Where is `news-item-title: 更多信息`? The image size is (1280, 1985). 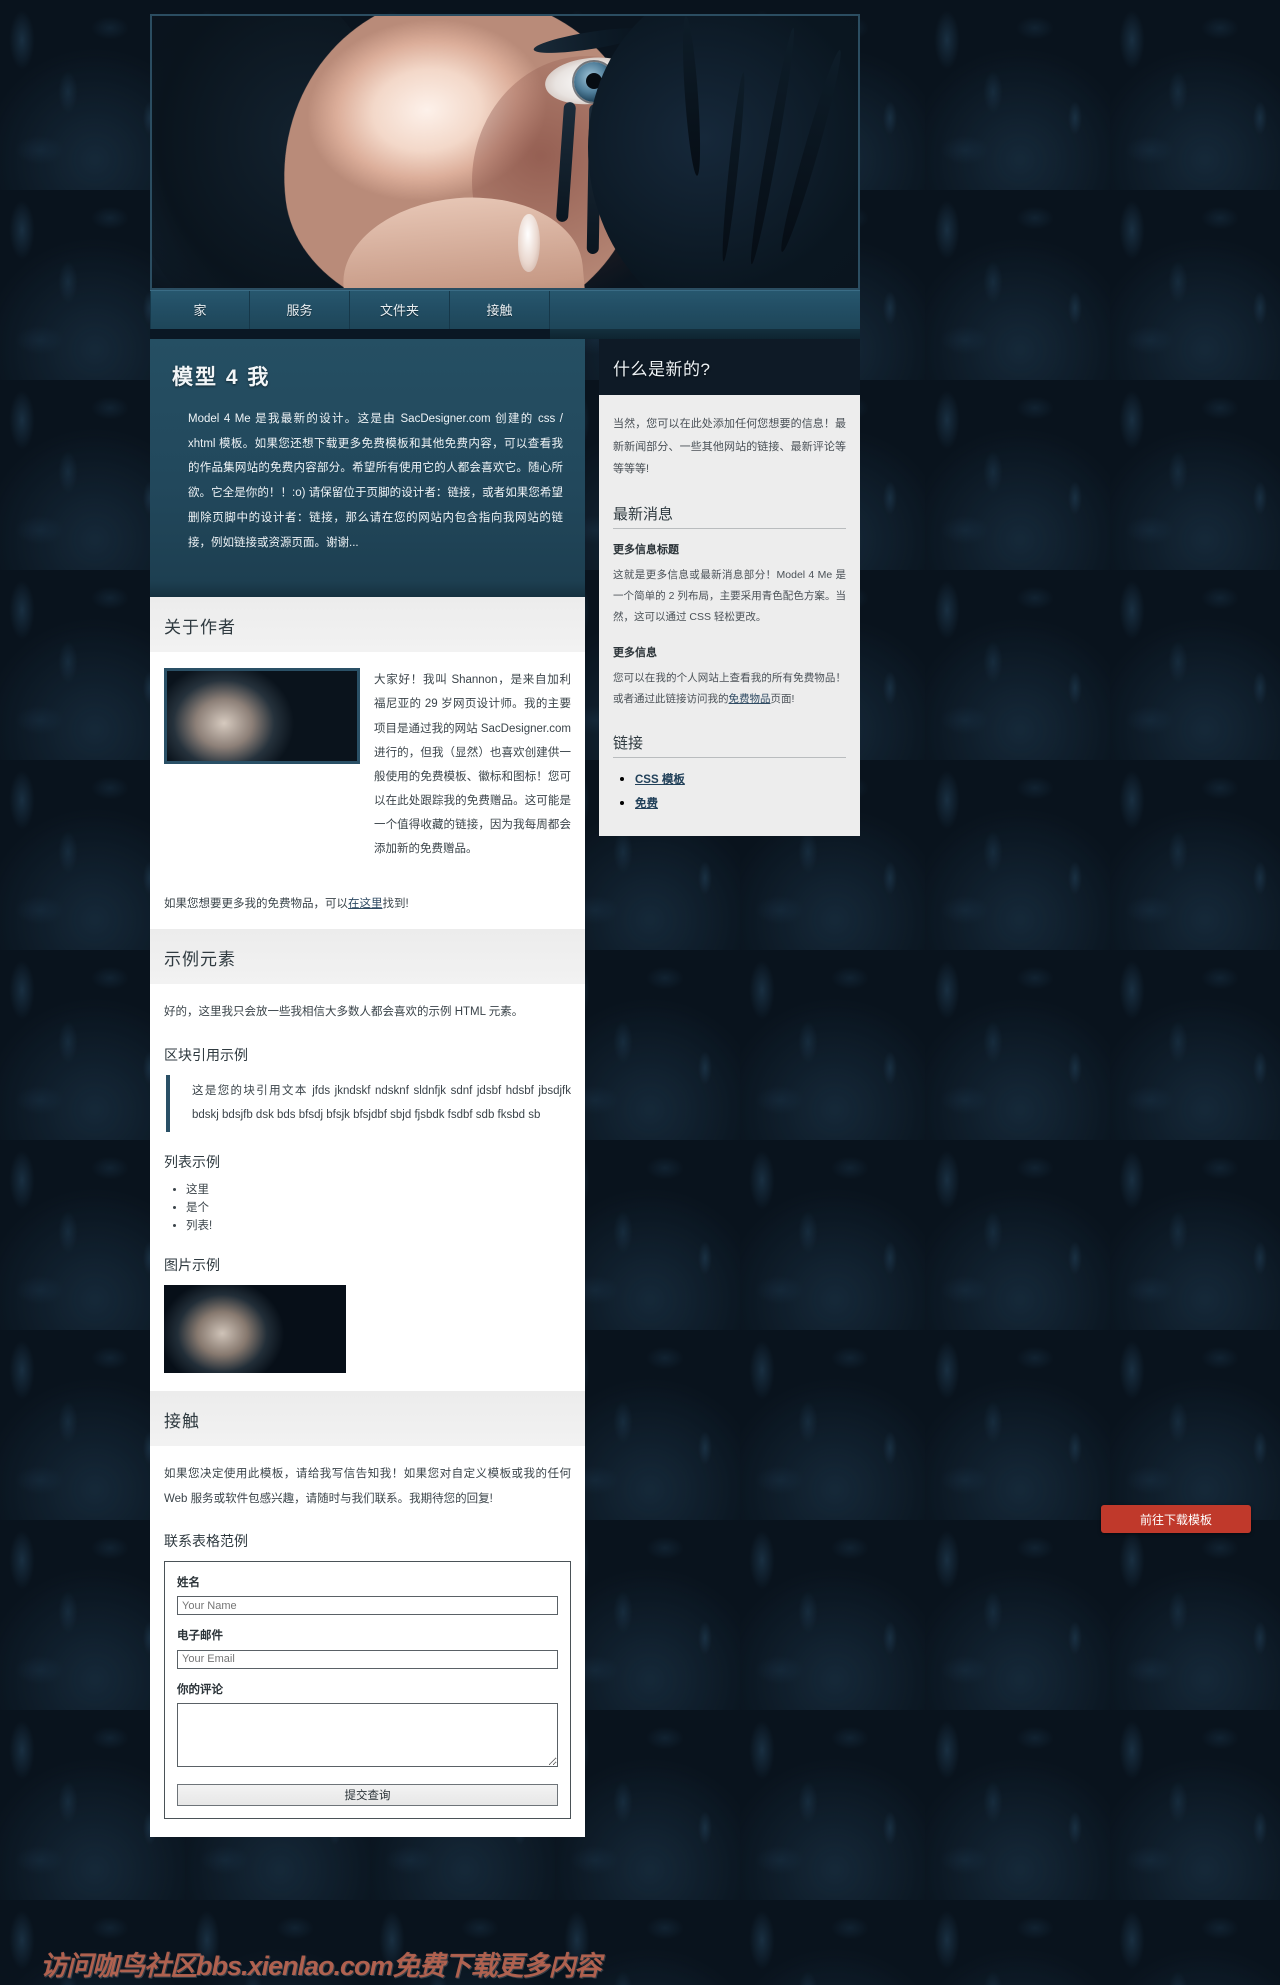 news-item-title: 更多信息 is located at coordinates (635, 652).